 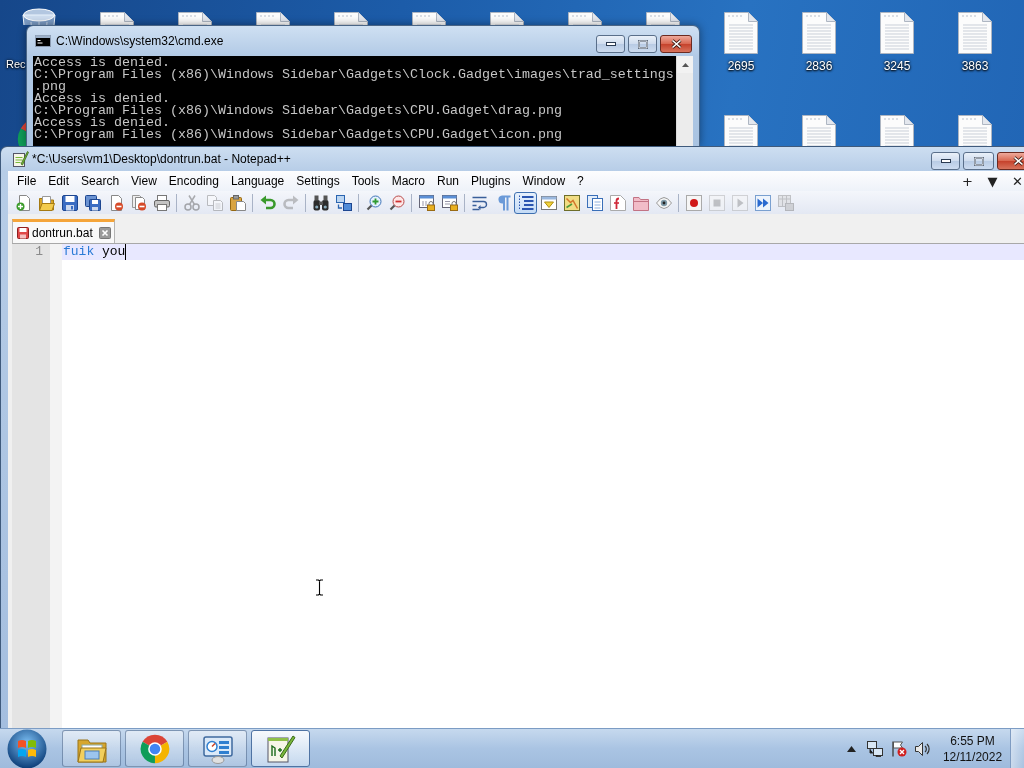 What do you see at coordinates (972, 756) in the screenshot?
I see `clock-date: 12/11/2022` at bounding box center [972, 756].